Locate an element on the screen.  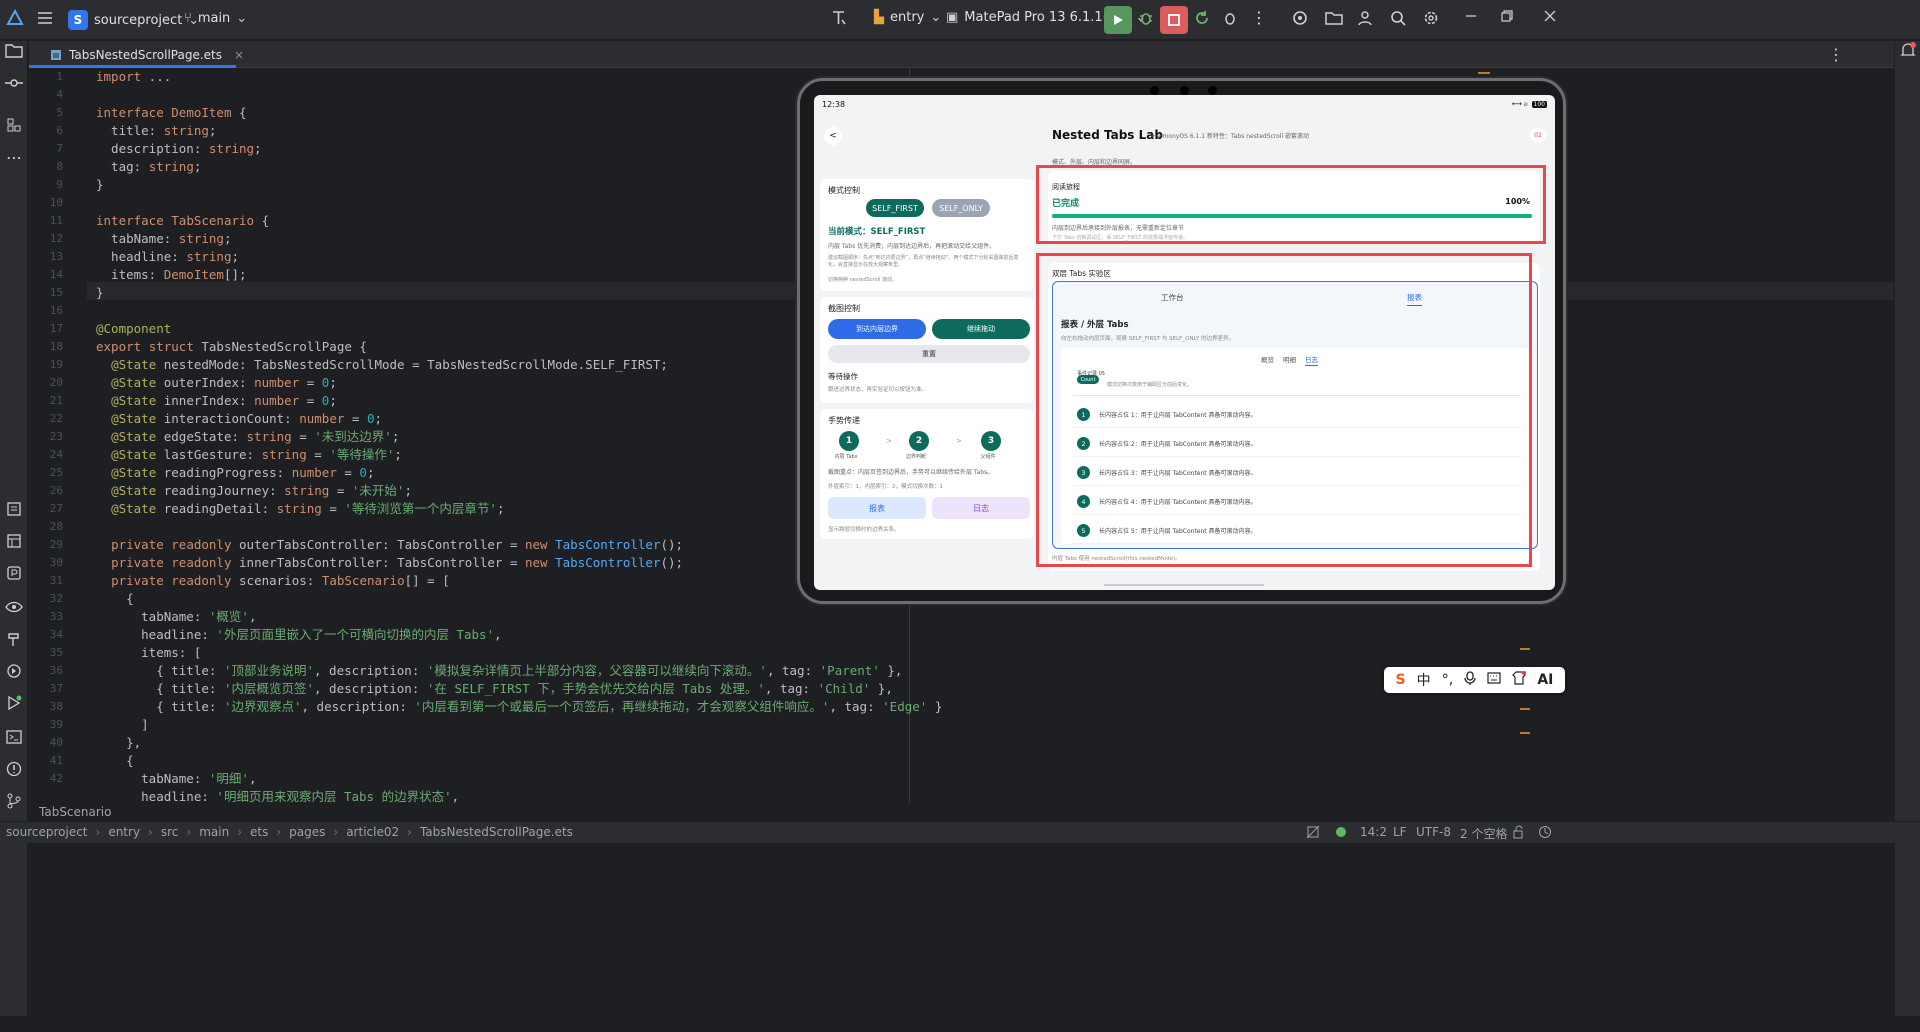
self-first-button: SELF_FIRST is located at coordinates (895, 208).